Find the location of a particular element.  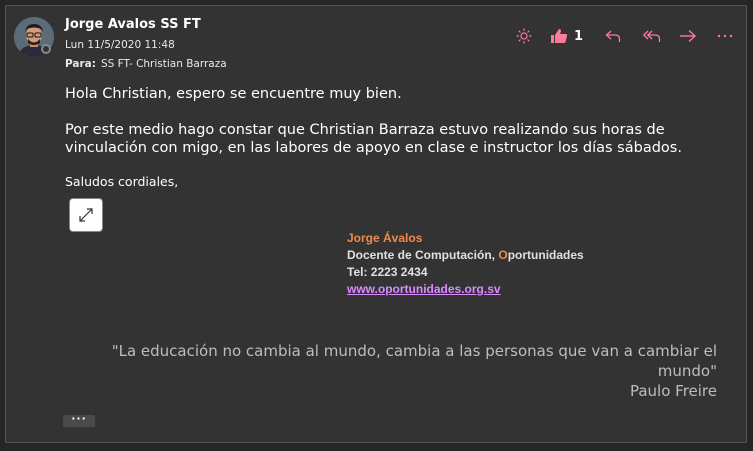

show-more-button: ··· is located at coordinates (79, 420).